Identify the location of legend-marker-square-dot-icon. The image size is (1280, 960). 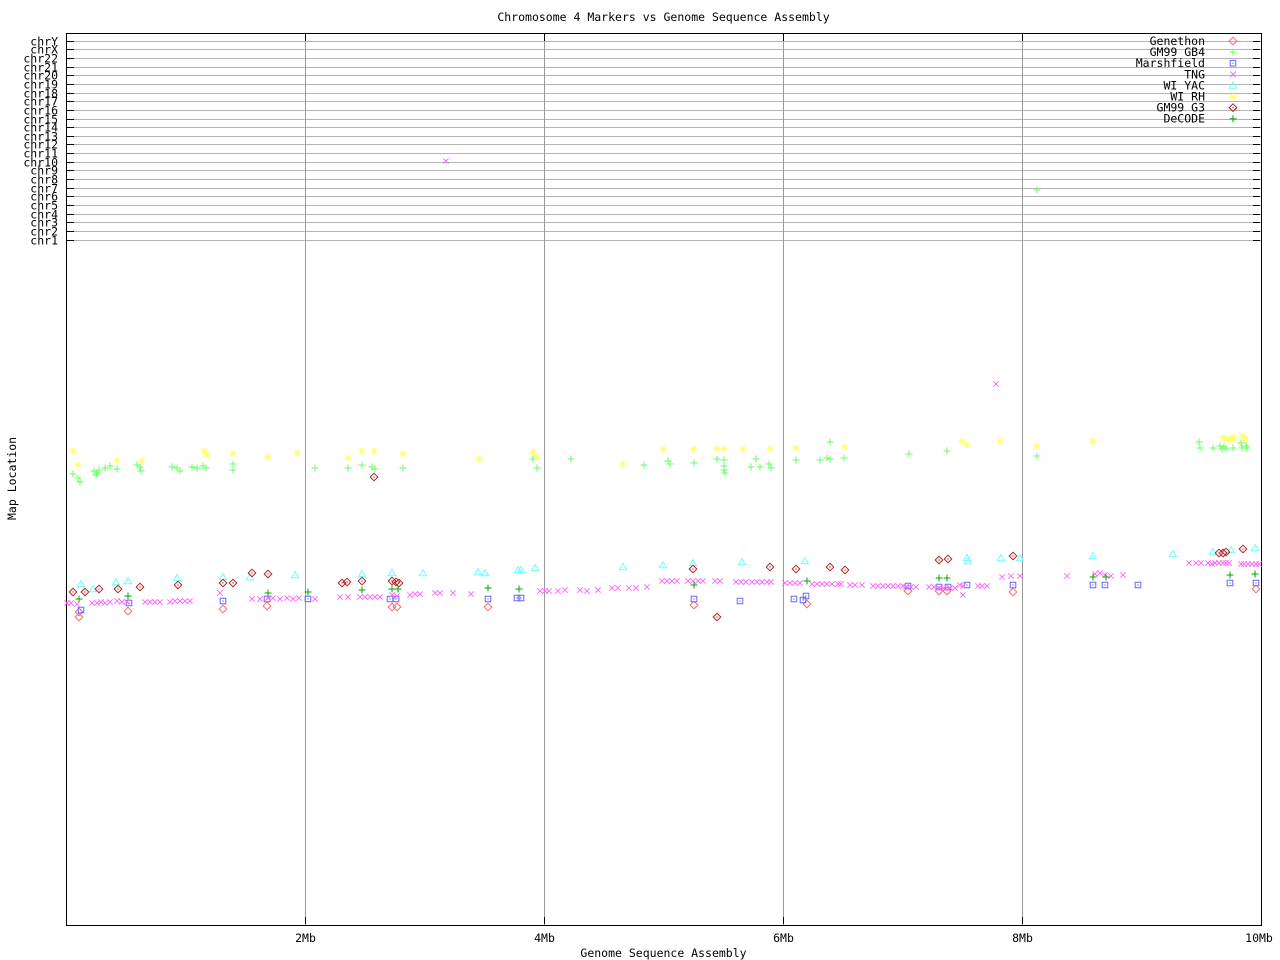
(1233, 63).